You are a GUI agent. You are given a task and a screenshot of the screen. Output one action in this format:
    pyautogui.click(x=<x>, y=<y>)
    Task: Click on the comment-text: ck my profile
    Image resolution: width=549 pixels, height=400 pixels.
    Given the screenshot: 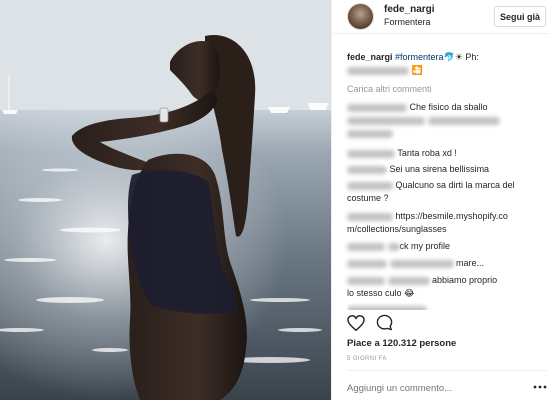 What is the action you would take?
    pyautogui.click(x=425, y=246)
    